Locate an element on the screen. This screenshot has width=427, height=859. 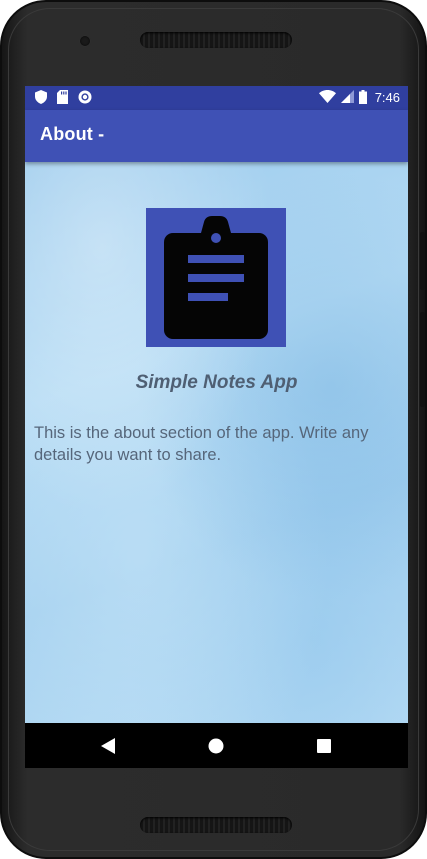
app-logo is located at coordinates (216, 277).